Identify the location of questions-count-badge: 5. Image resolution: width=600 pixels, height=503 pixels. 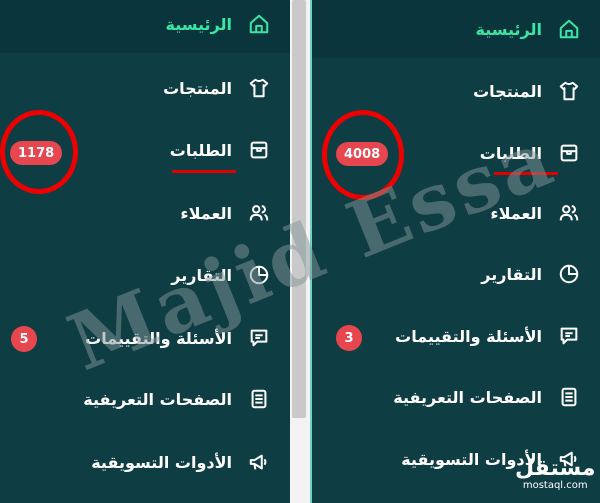
(24, 339).